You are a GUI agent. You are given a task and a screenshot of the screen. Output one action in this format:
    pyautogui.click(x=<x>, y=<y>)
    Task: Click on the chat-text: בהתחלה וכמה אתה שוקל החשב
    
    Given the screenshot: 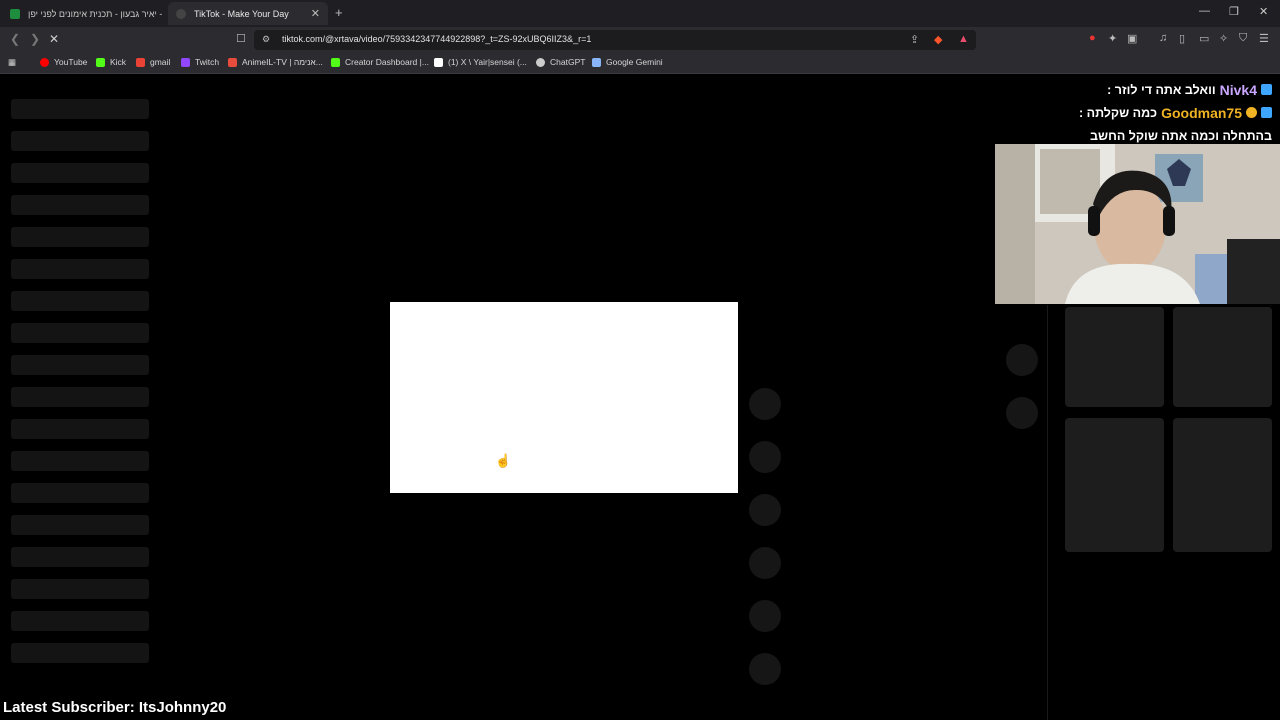 What is the action you would take?
    pyautogui.click(x=1181, y=135)
    